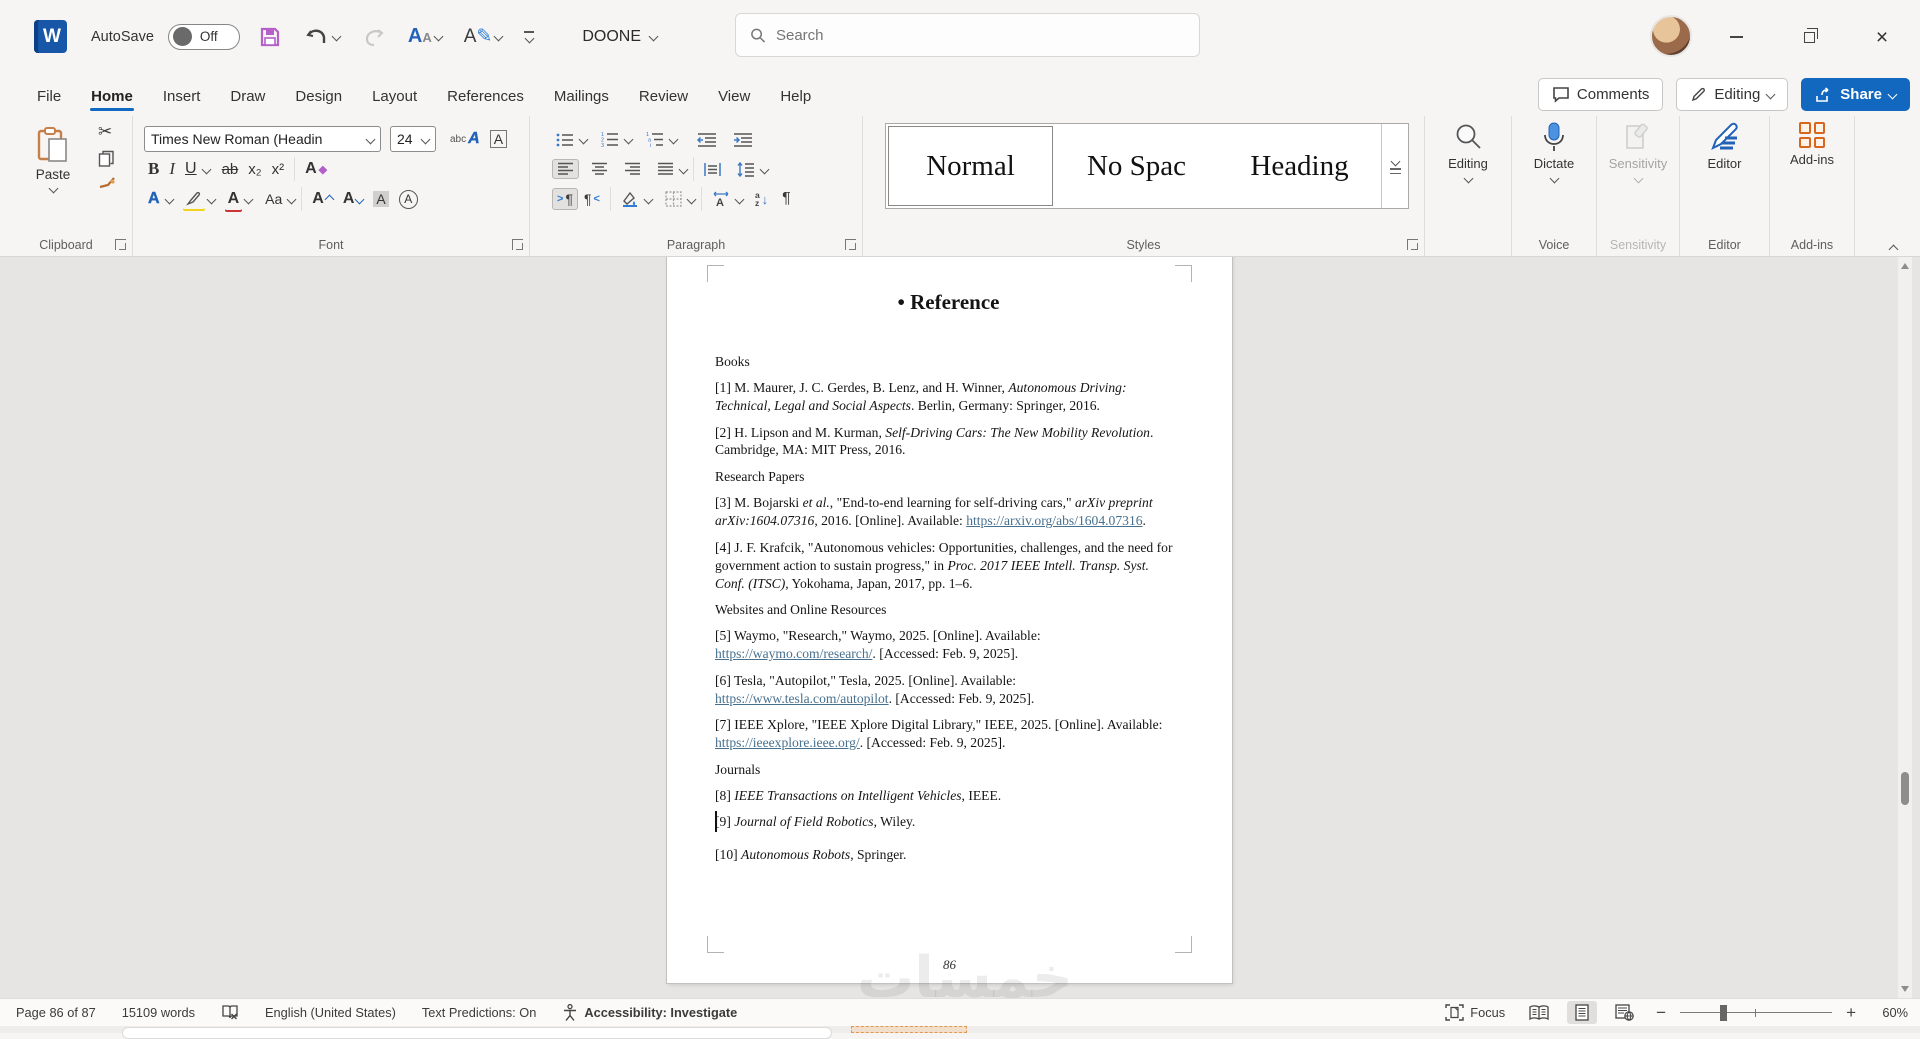 The image size is (1920, 1039). Describe the element at coordinates (592, 199) in the screenshot. I see `rtl-paragraph-button: ¶ <` at that location.